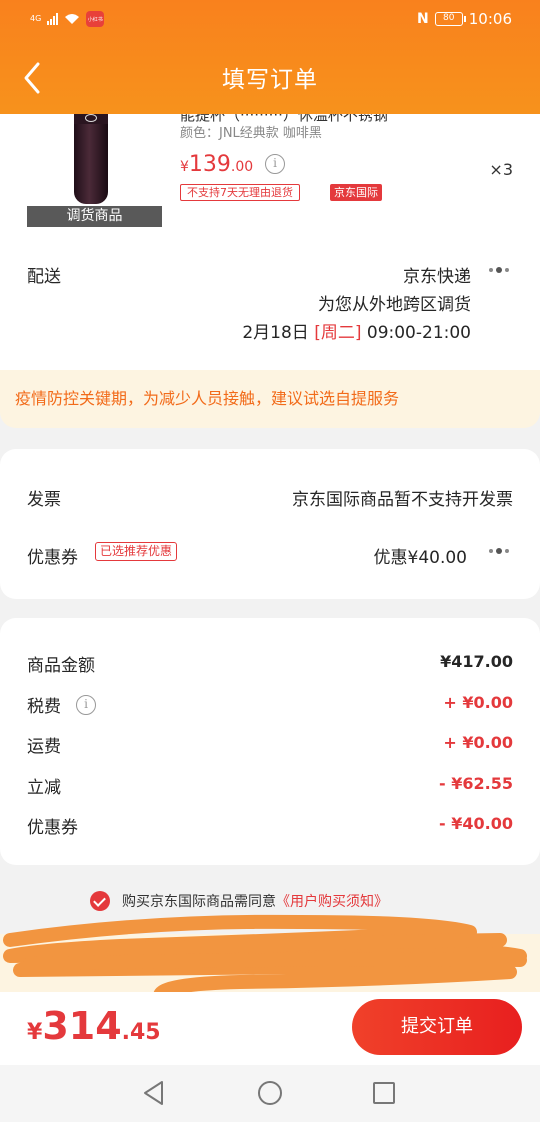 This screenshot has width=540, height=1122. What do you see at coordinates (437, 274) in the screenshot?
I see `delivery-carrier: 京东快递` at bounding box center [437, 274].